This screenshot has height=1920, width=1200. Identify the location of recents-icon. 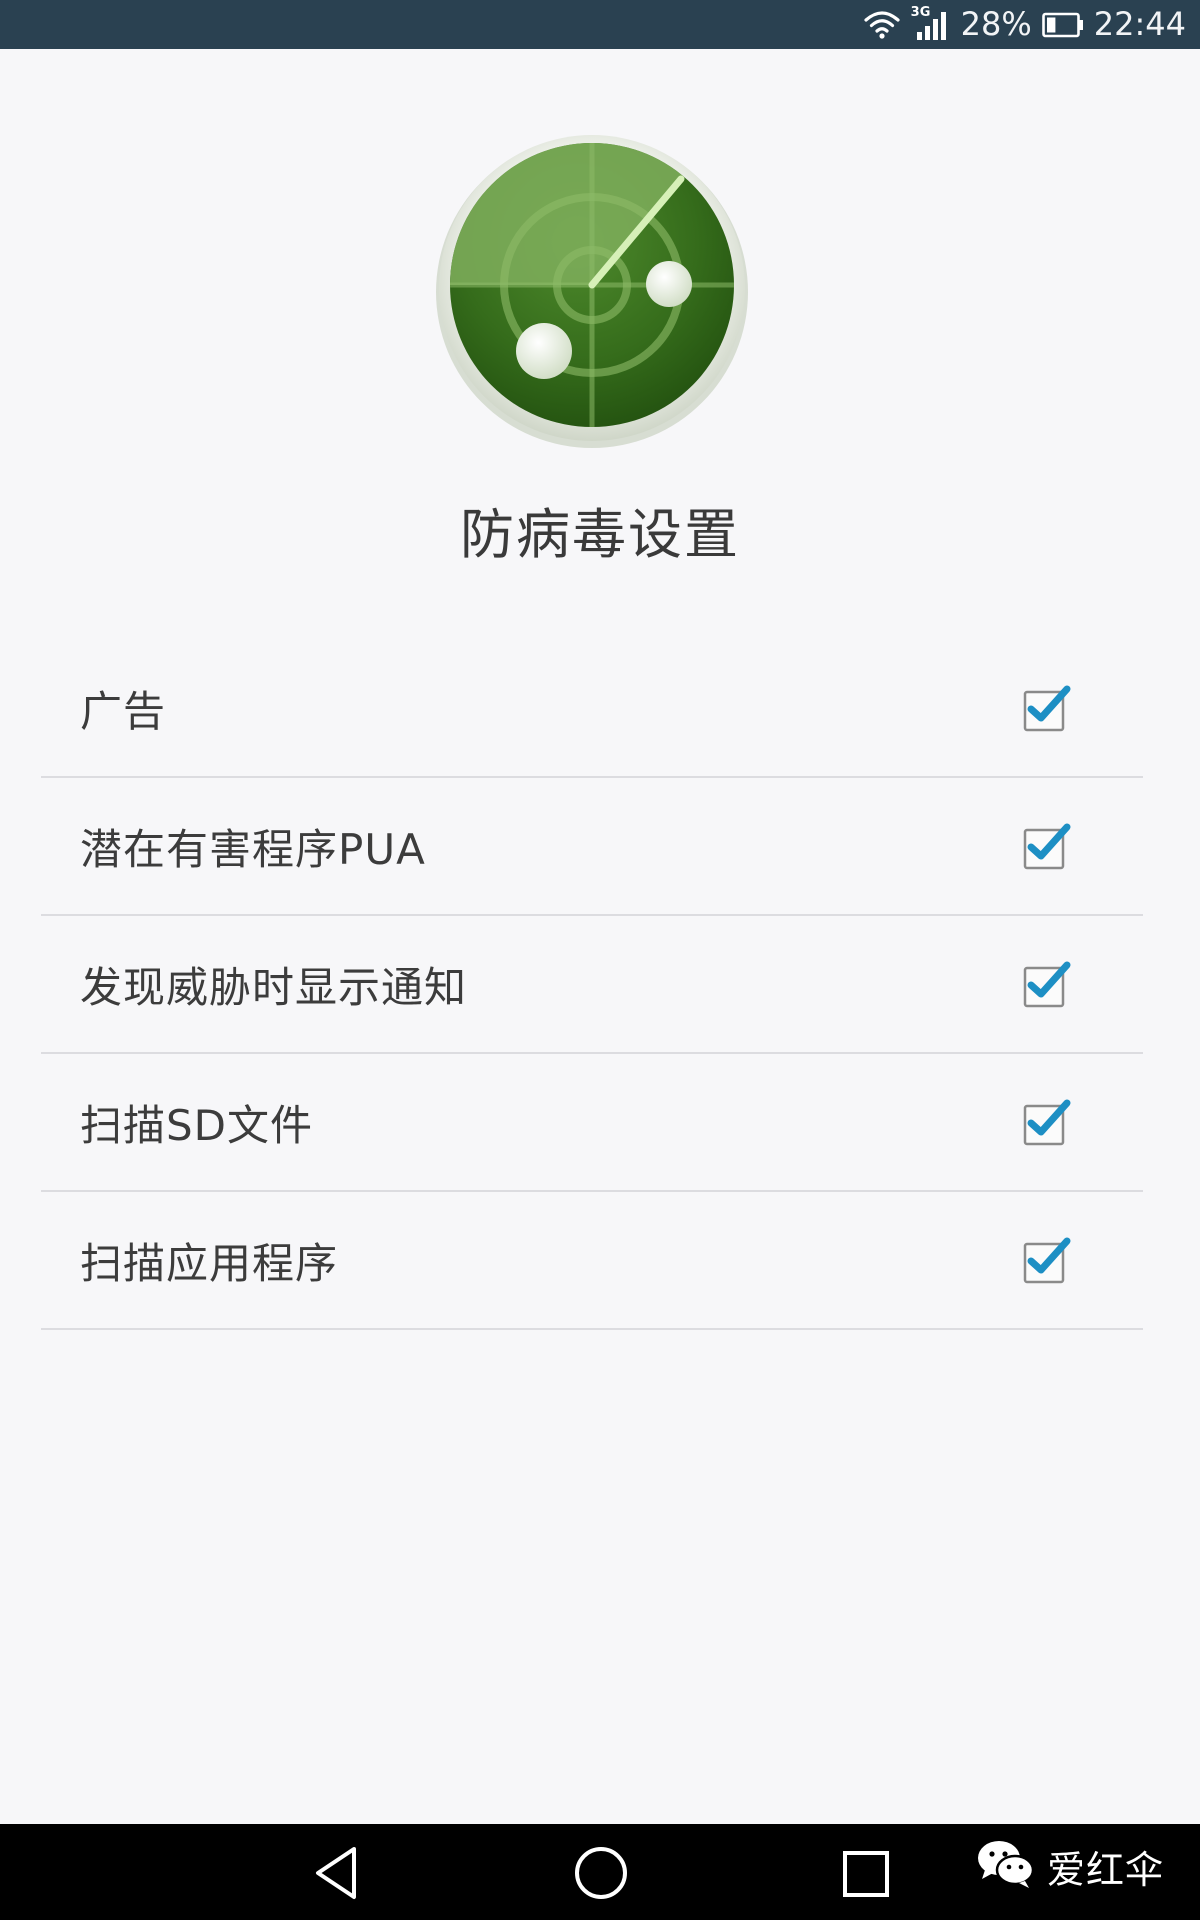
(866, 1872).